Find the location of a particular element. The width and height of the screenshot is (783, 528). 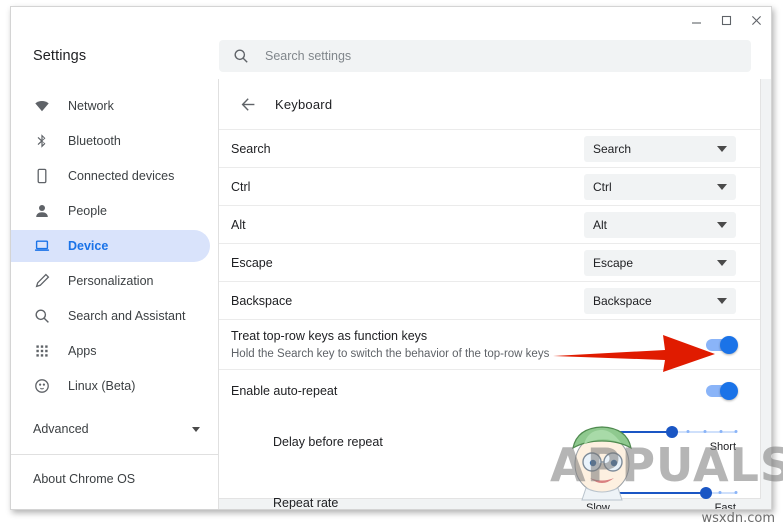

app-header: Settings is located at coordinates (391, 56).